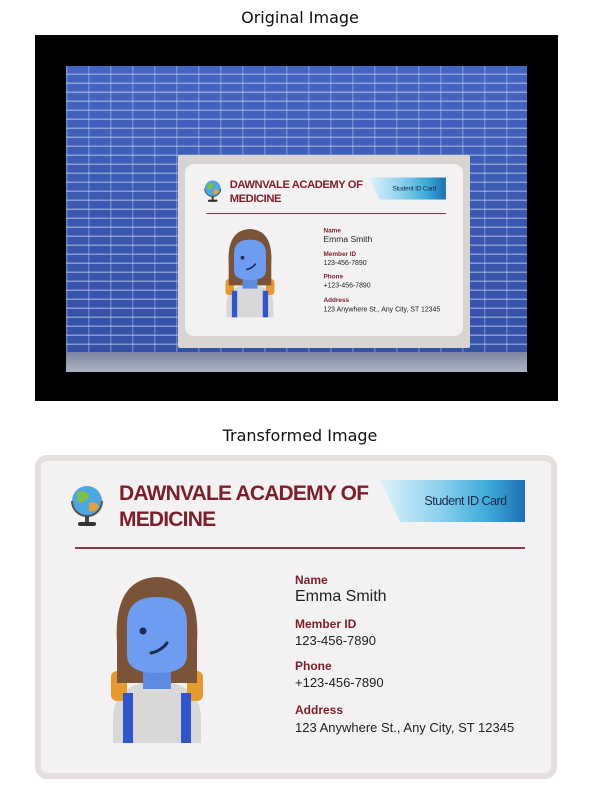  What do you see at coordinates (300, 17) in the screenshot?
I see `original-image-title: Original Image` at bounding box center [300, 17].